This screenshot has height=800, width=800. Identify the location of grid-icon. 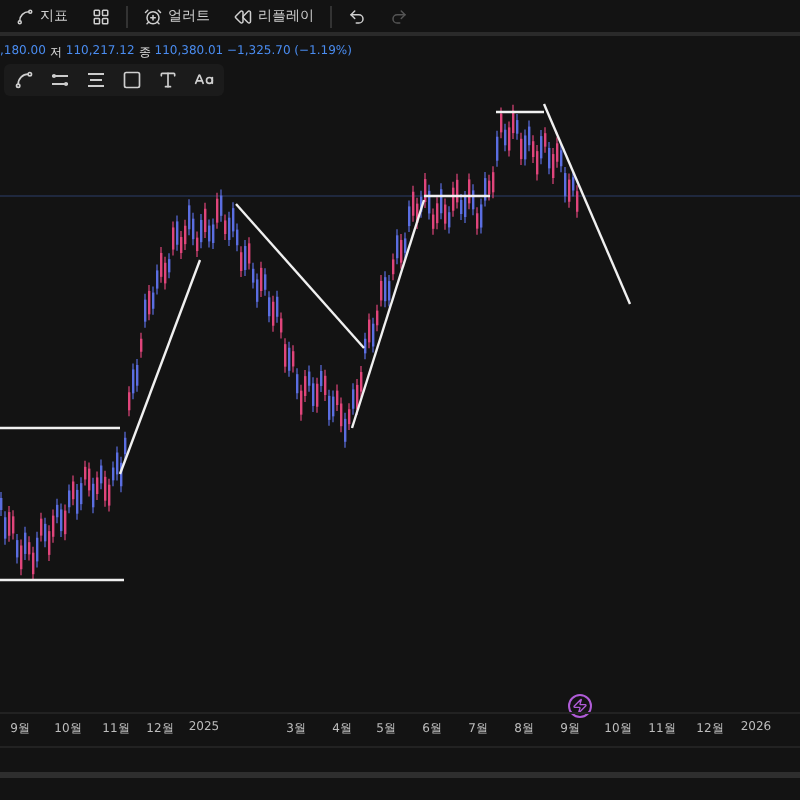
(101, 16).